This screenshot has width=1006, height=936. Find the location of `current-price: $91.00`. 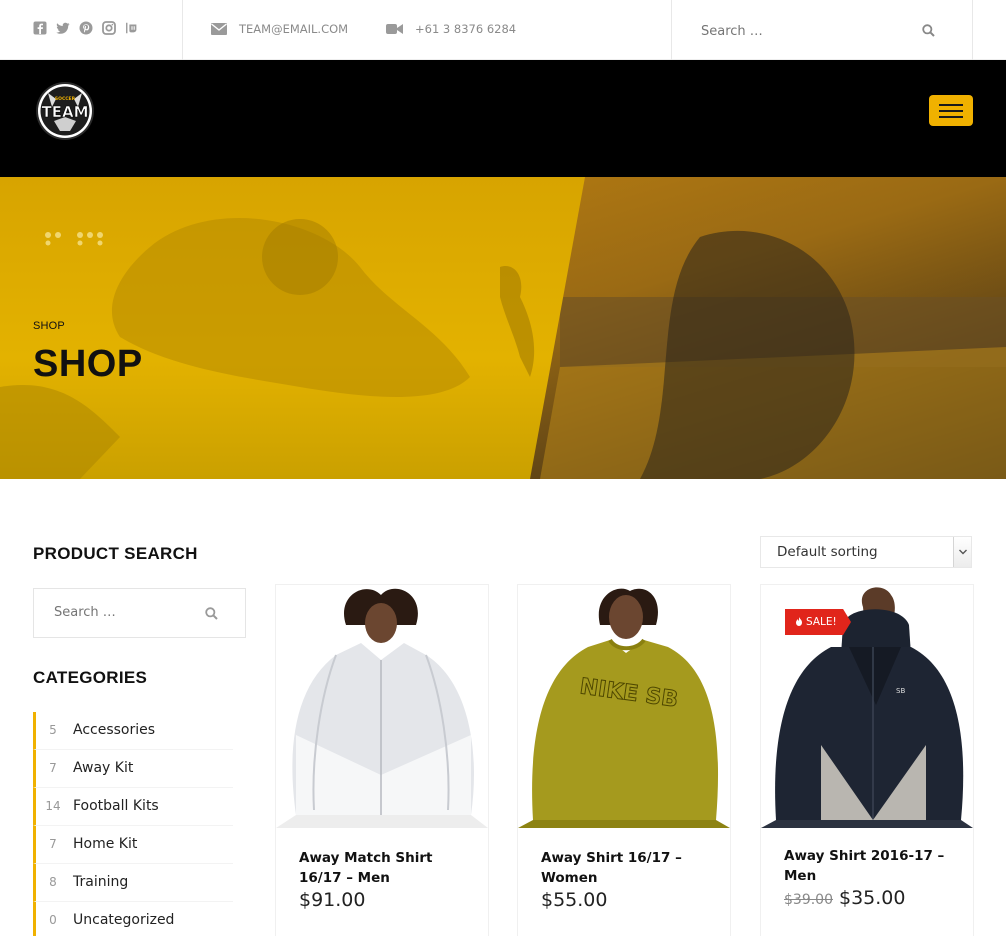

current-price: $91.00 is located at coordinates (332, 900).